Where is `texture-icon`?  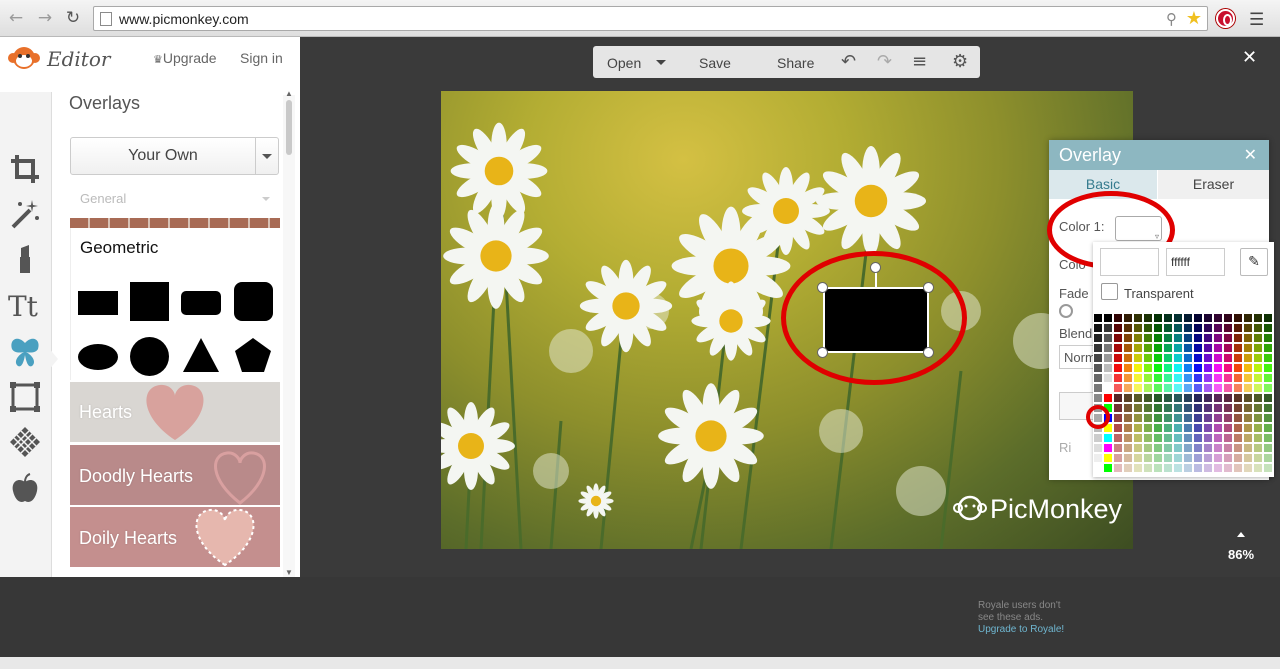 texture-icon is located at coordinates (25, 442).